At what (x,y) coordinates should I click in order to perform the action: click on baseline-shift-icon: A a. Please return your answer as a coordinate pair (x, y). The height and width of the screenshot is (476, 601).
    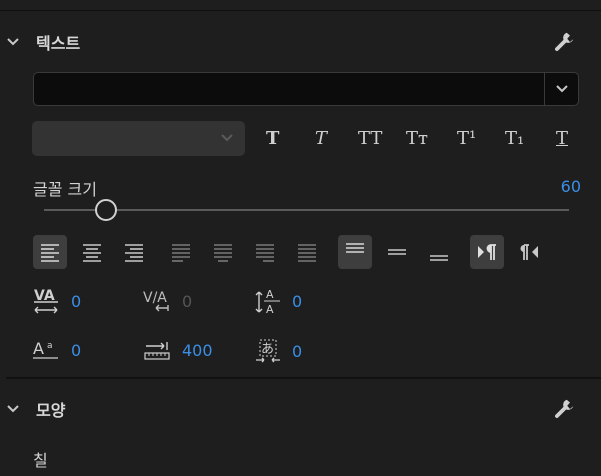
    Looking at the image, I should click on (45, 349).